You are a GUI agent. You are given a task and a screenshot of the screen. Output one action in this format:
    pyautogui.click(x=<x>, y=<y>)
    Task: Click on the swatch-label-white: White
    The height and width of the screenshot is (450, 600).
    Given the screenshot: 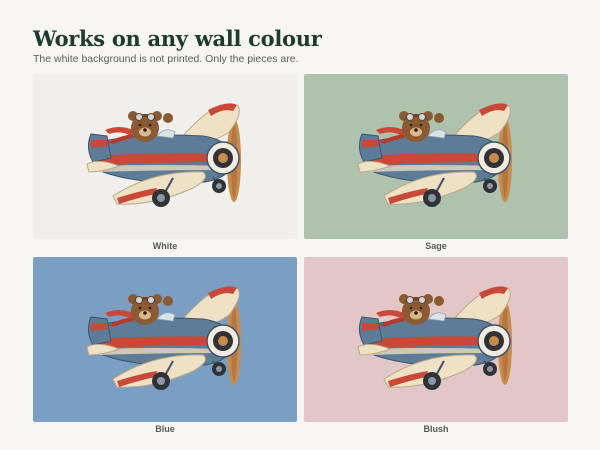 What is the action you would take?
    pyautogui.click(x=165, y=246)
    